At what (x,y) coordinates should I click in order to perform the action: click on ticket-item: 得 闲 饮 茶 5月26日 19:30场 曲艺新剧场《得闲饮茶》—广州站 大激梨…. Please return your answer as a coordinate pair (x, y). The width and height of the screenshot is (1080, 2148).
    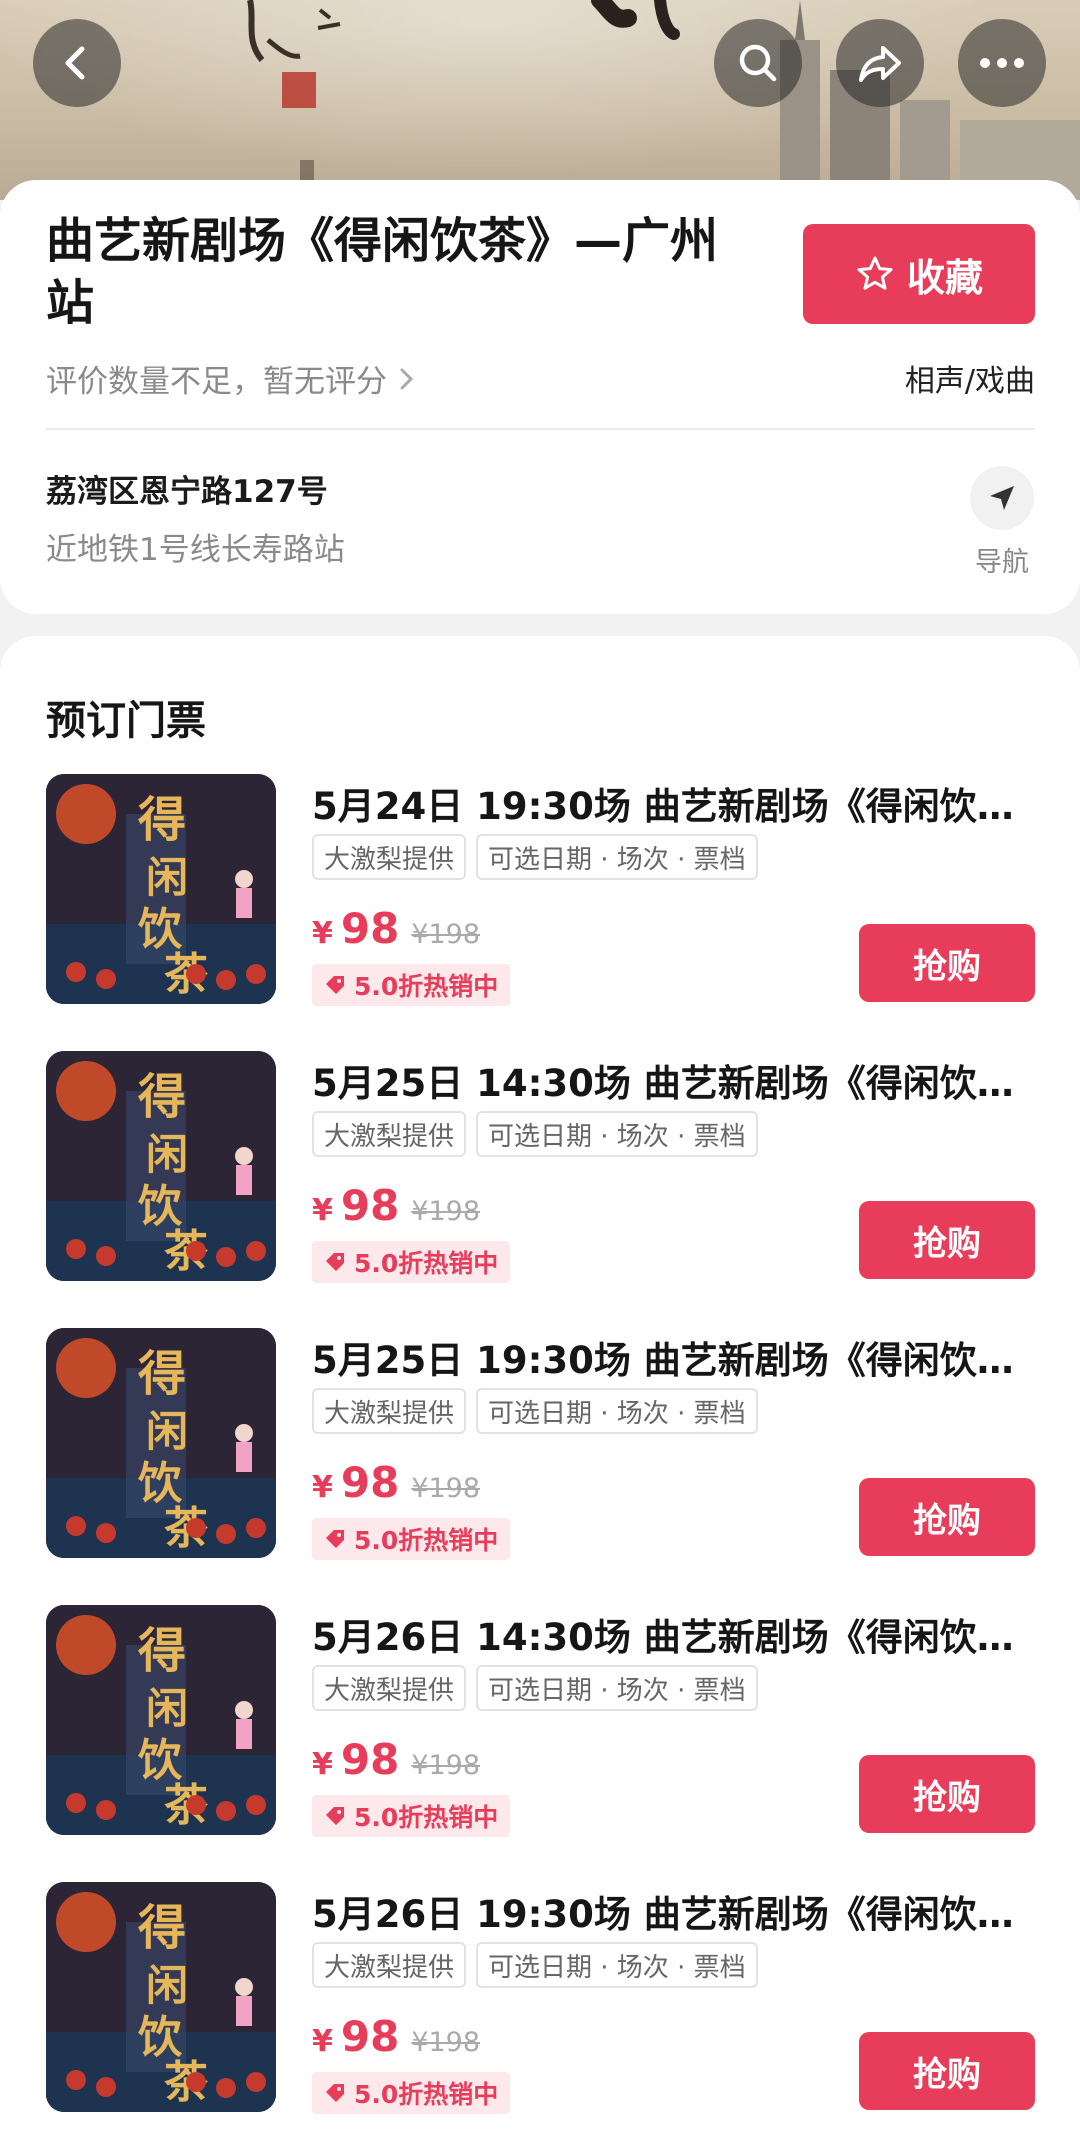
    Looking at the image, I should click on (540, 2002).